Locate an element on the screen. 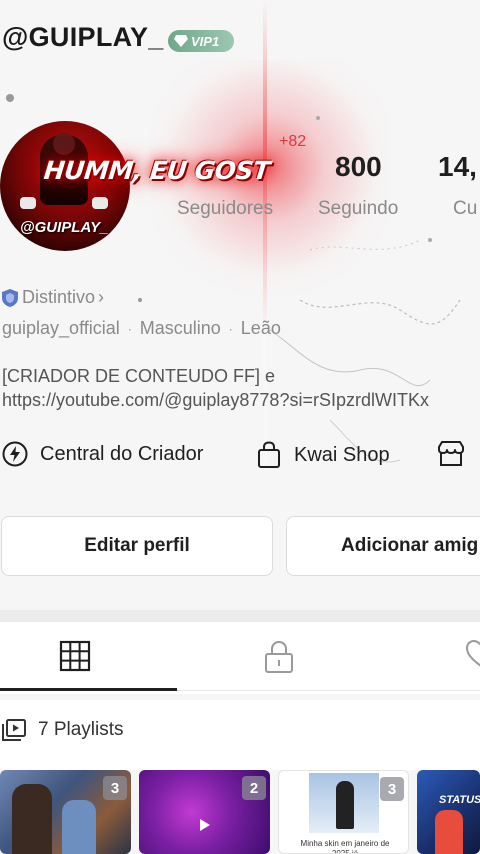 Image resolution: width=480 pixels, height=854 pixels. profile-username: @GUIPLAY_ is located at coordinates (83, 37).